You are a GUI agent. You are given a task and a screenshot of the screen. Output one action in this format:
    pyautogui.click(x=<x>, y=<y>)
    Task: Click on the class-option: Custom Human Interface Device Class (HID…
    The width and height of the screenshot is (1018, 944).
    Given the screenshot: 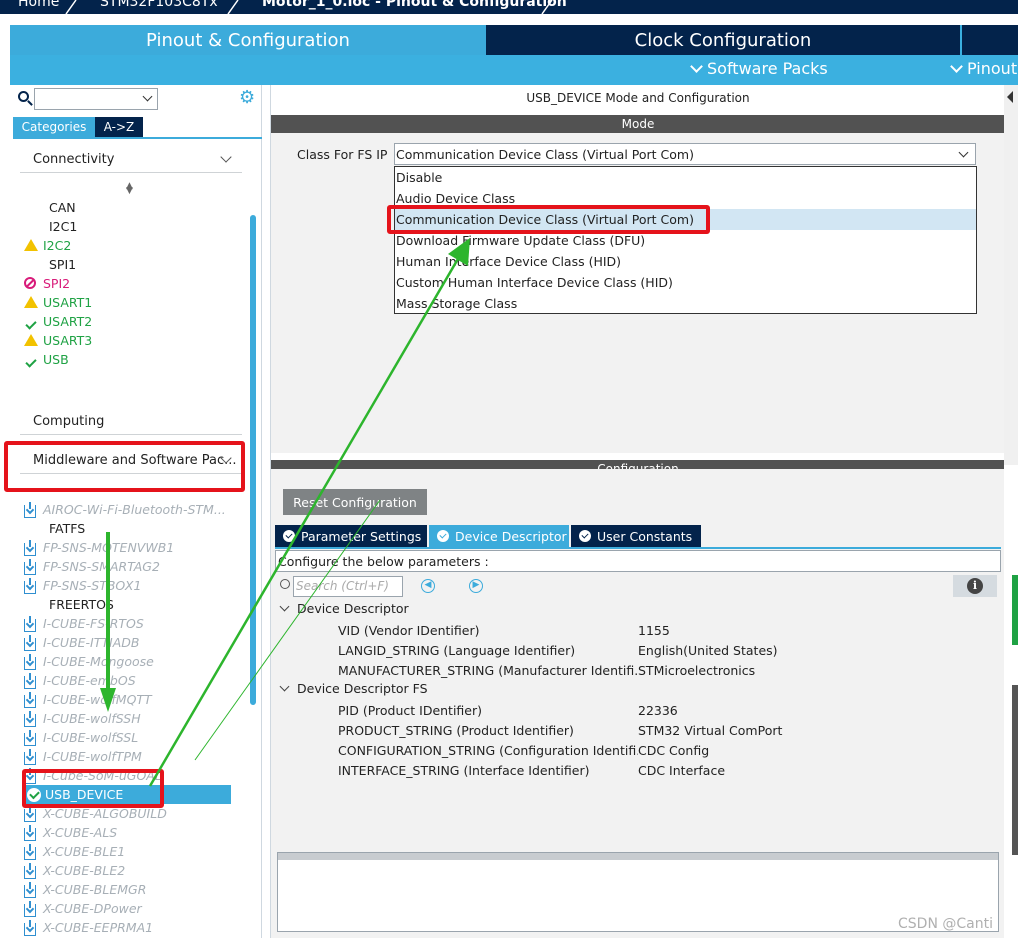 What is the action you would take?
    pyautogui.click(x=685, y=282)
    